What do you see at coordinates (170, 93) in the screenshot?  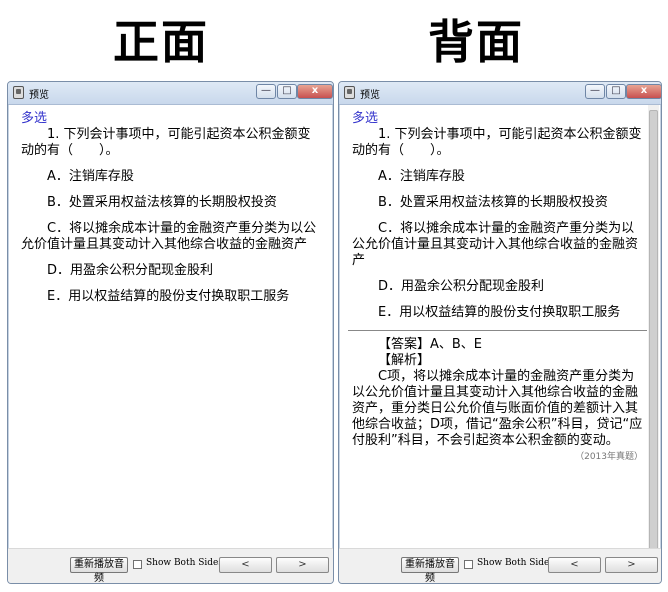 I see `front-titlebar: 预览 — □ x` at bounding box center [170, 93].